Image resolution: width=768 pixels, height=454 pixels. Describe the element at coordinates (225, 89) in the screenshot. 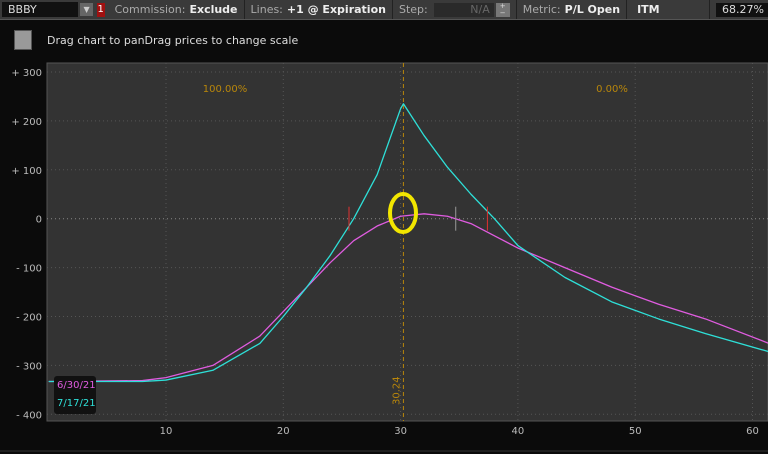

I see `probability-below-label: 100.00%` at that location.